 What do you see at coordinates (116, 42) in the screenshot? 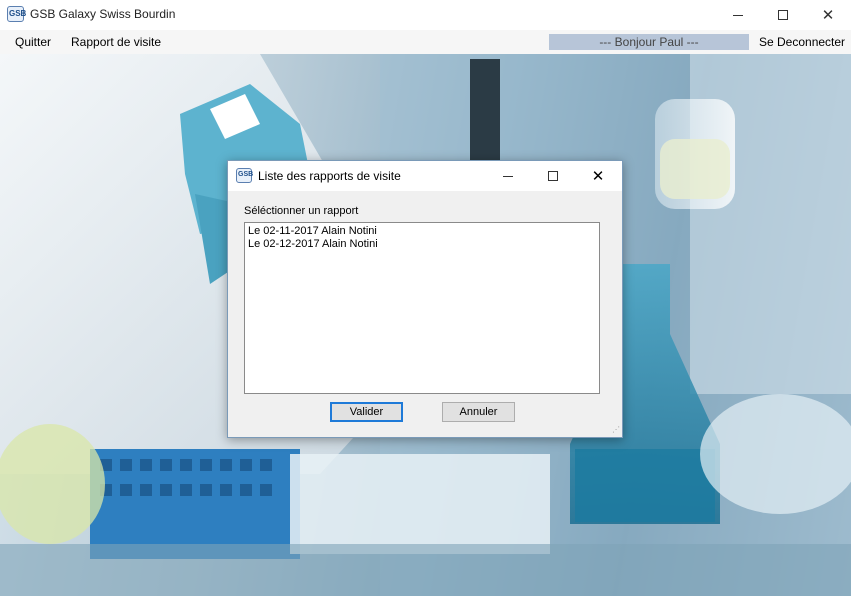
I see `menu-visit-report: Rapport de visite` at bounding box center [116, 42].